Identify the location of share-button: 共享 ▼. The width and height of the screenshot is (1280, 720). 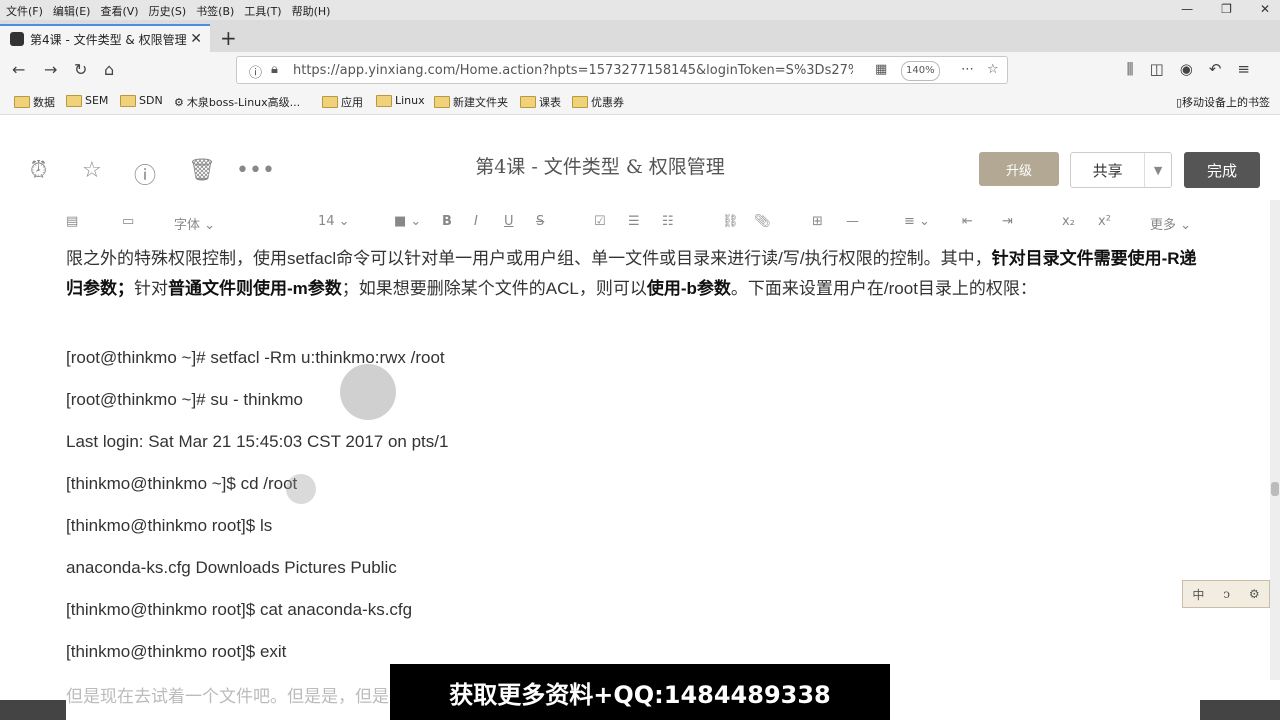
(1121, 170).